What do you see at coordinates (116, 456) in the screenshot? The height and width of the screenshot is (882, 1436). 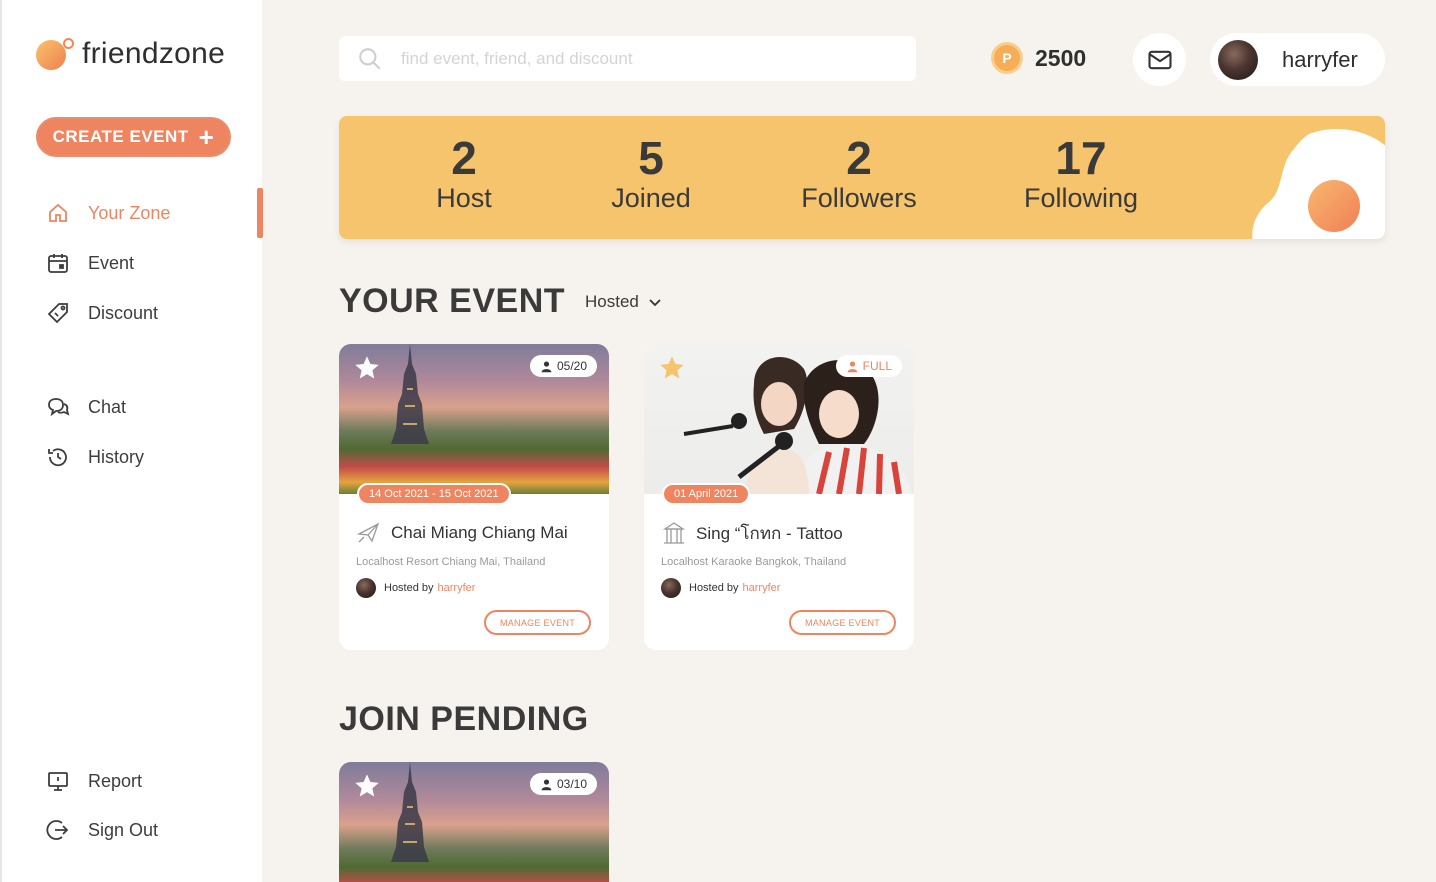 I see `sidebar-item-label: History` at bounding box center [116, 456].